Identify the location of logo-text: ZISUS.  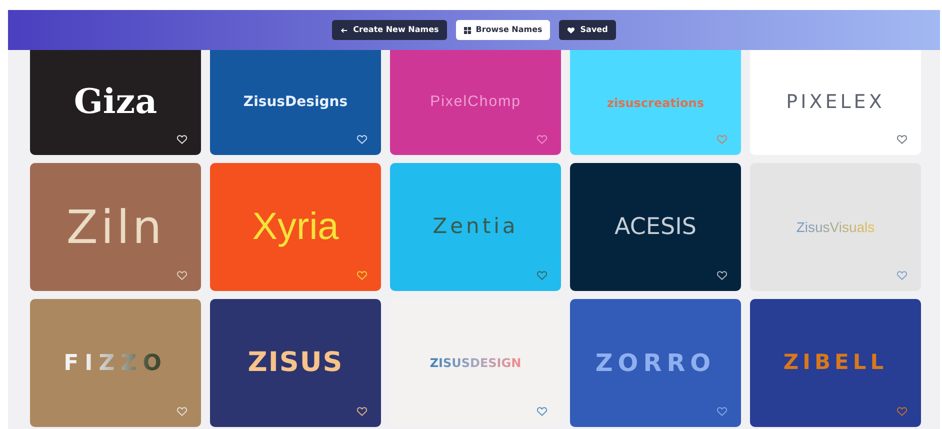
(296, 363).